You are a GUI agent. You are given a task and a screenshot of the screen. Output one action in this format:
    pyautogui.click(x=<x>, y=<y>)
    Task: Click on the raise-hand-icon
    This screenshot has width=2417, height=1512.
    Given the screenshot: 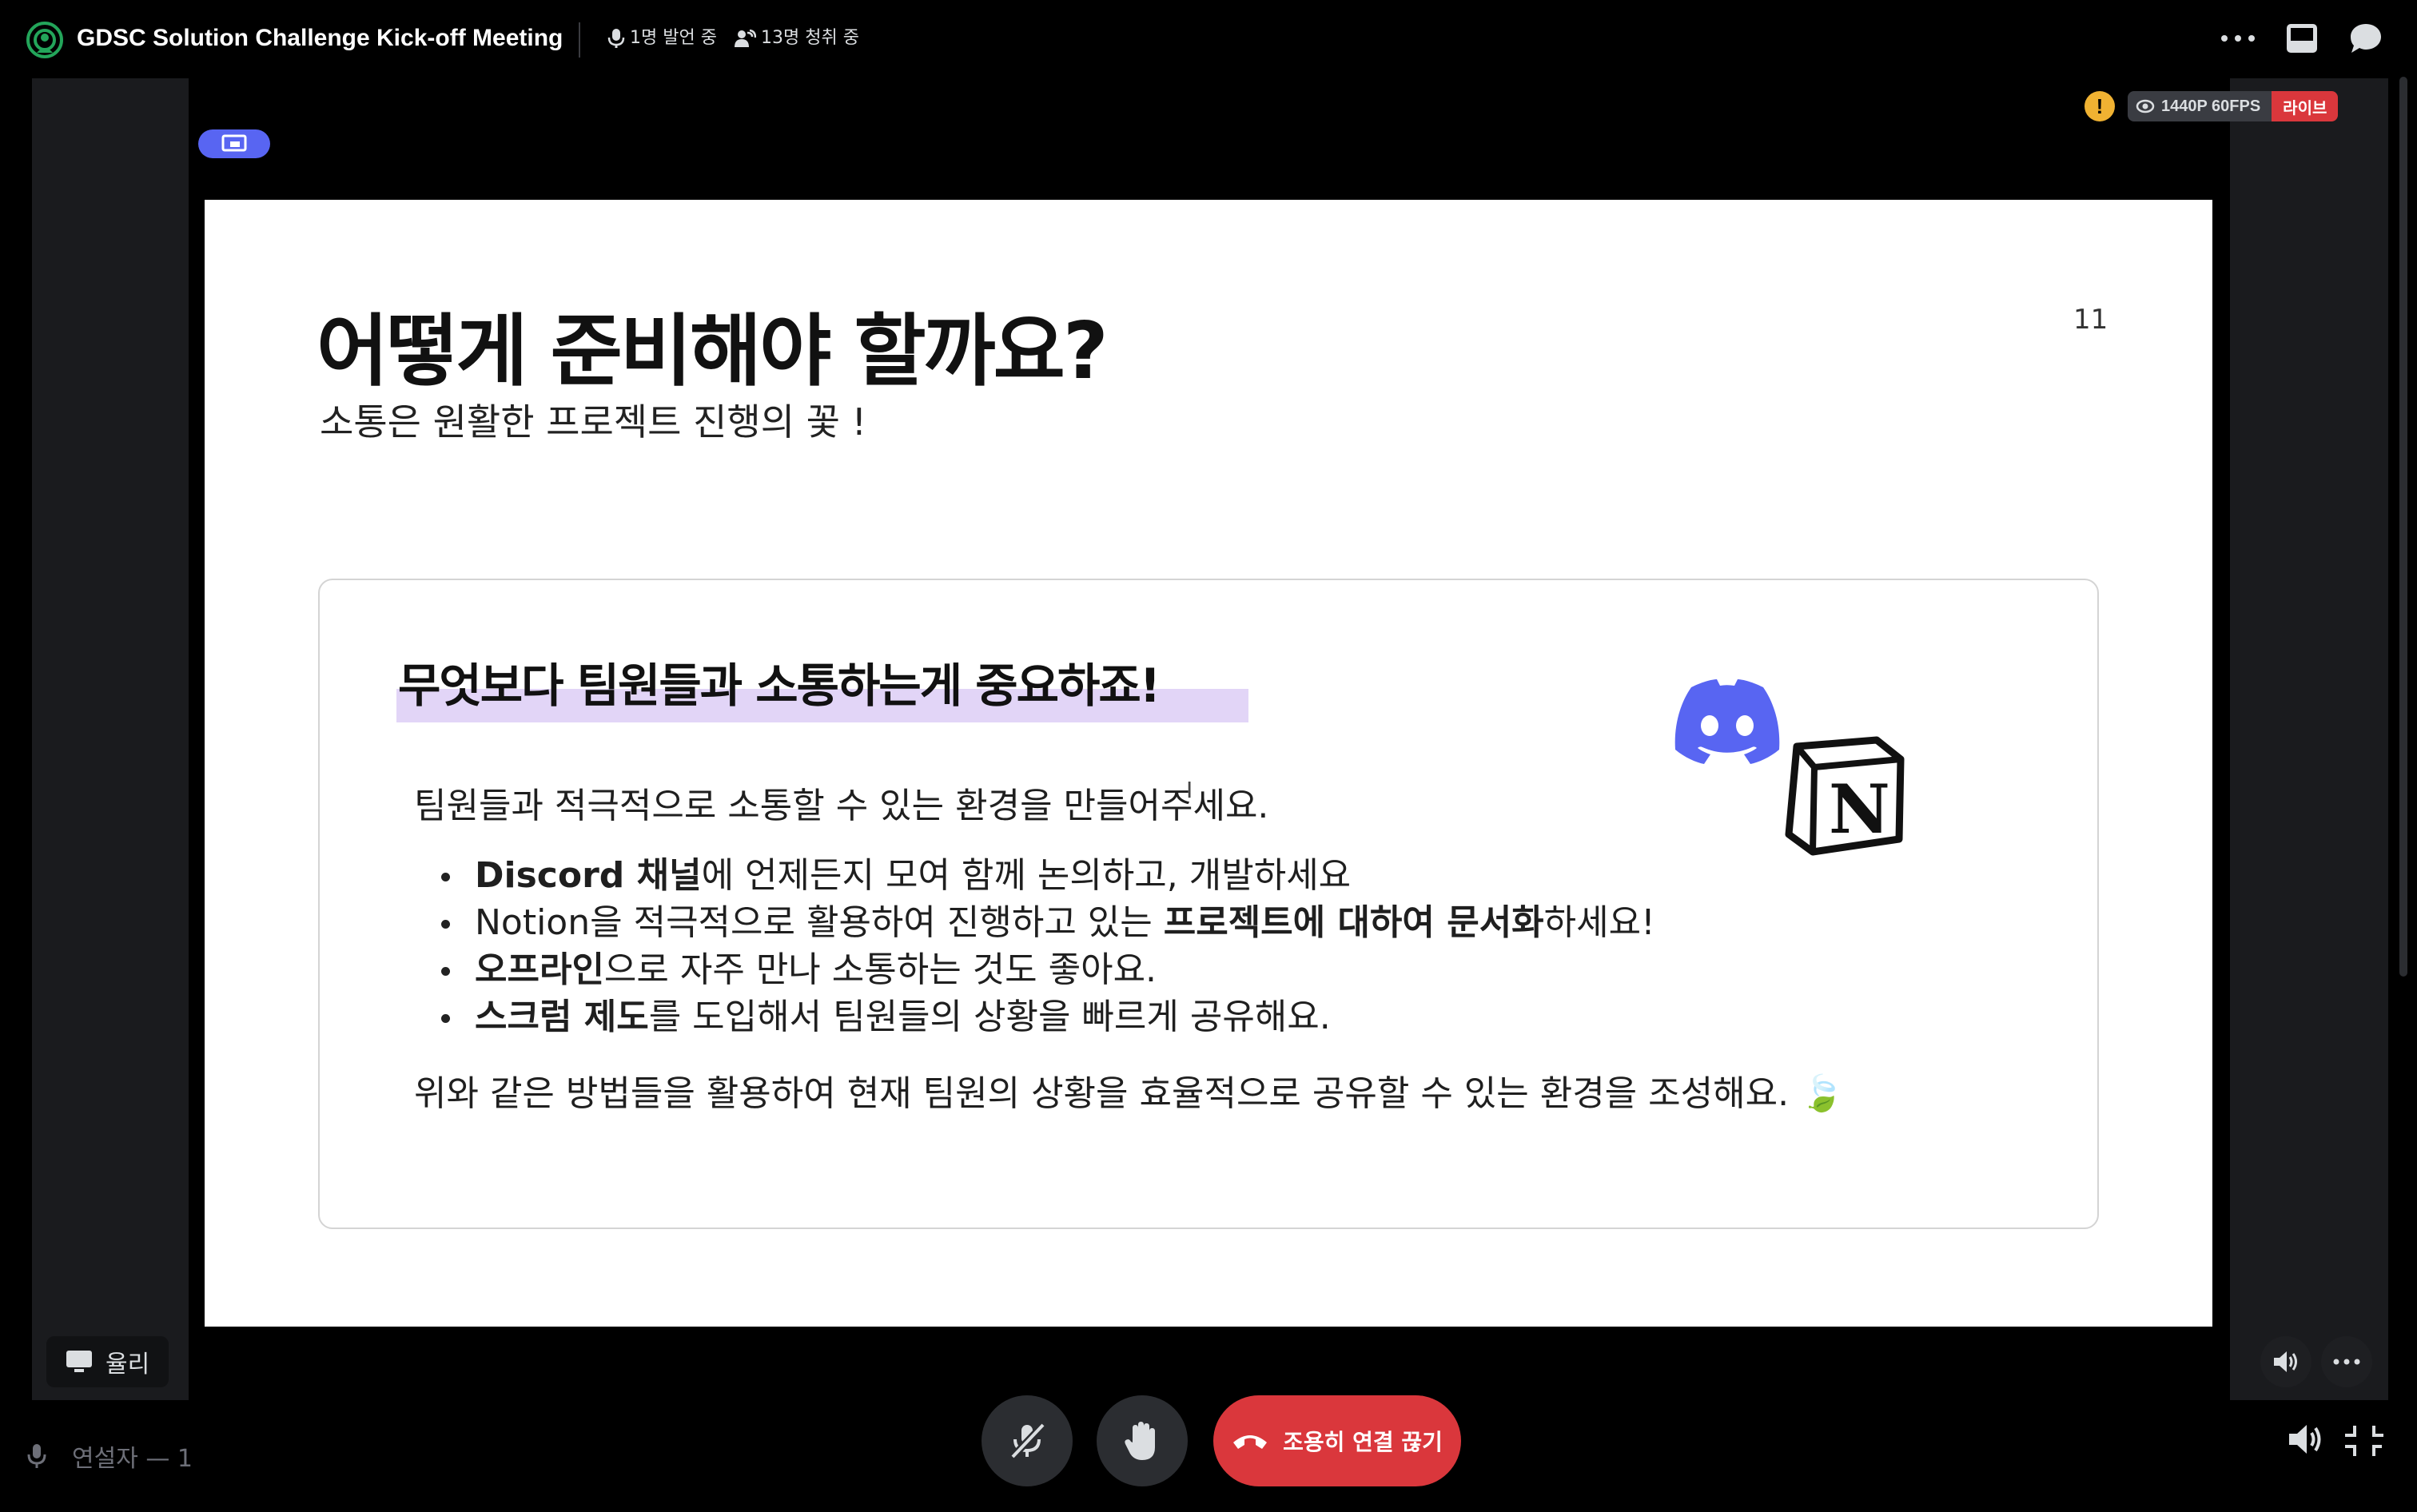 What is the action you would take?
    pyautogui.click(x=1140, y=1441)
    